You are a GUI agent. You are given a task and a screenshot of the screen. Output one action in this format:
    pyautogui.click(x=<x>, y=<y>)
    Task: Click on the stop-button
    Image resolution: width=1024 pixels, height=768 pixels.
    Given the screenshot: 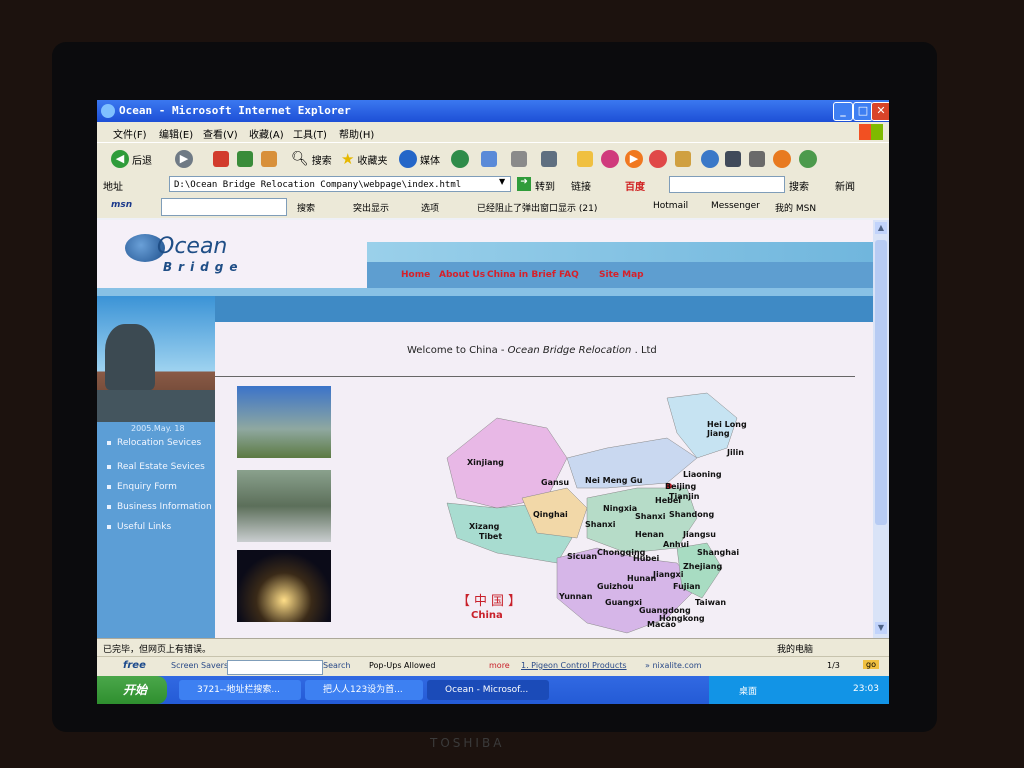 What is the action you would take?
    pyautogui.click(x=221, y=159)
    